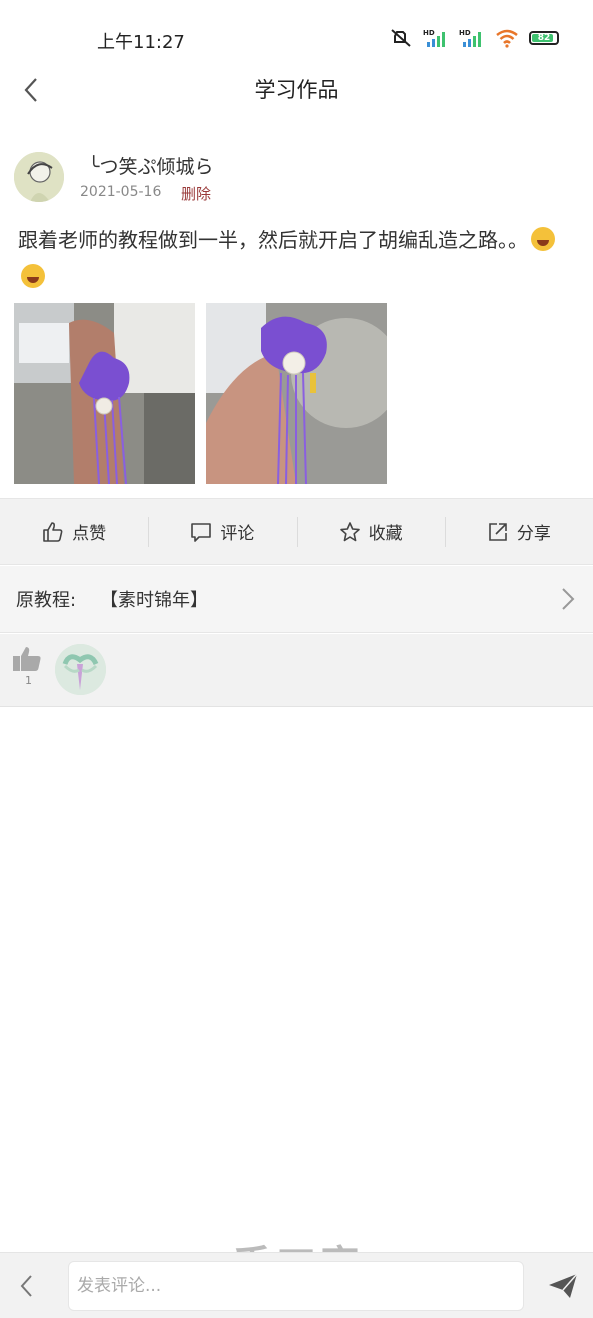 The width and height of the screenshot is (593, 1318). What do you see at coordinates (385, 534) in the screenshot?
I see `favorite-label: 收藏` at bounding box center [385, 534].